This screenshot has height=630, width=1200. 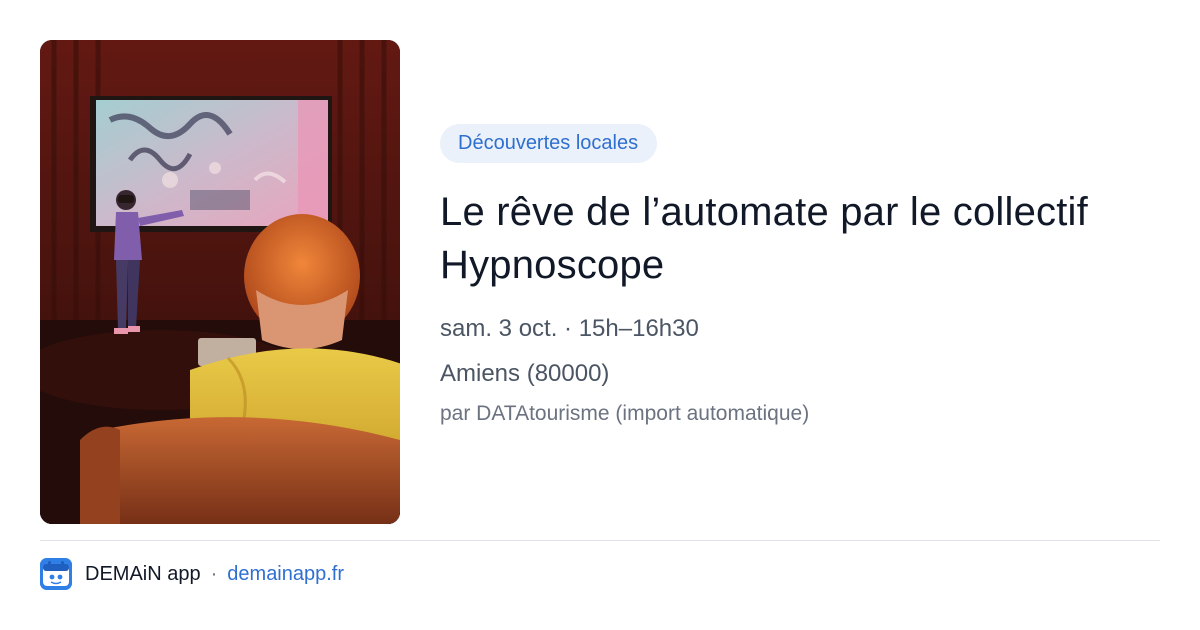 I want to click on footer: DEMAiN app · demainapp.fr, so click(x=192, y=574).